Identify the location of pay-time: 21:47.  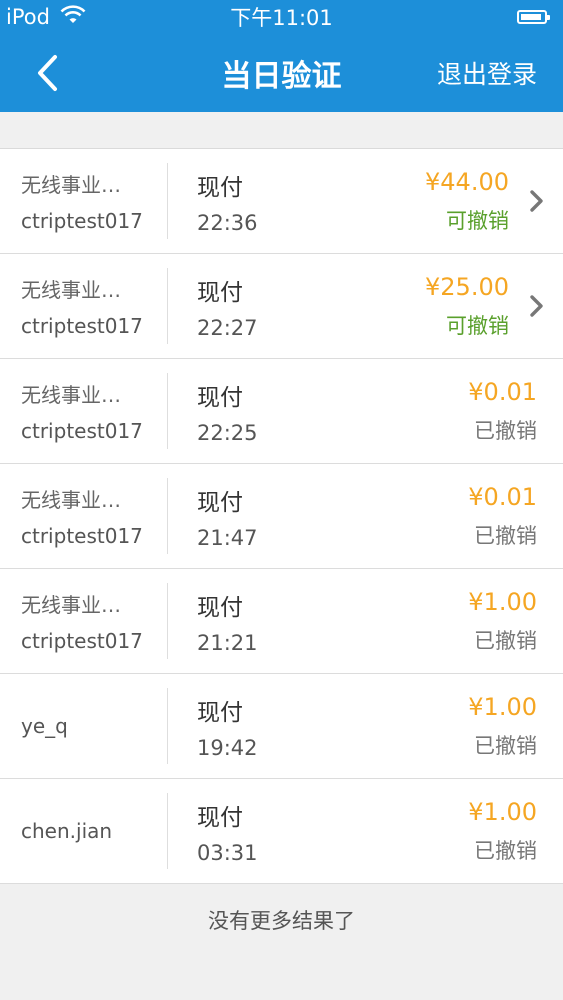
(227, 537).